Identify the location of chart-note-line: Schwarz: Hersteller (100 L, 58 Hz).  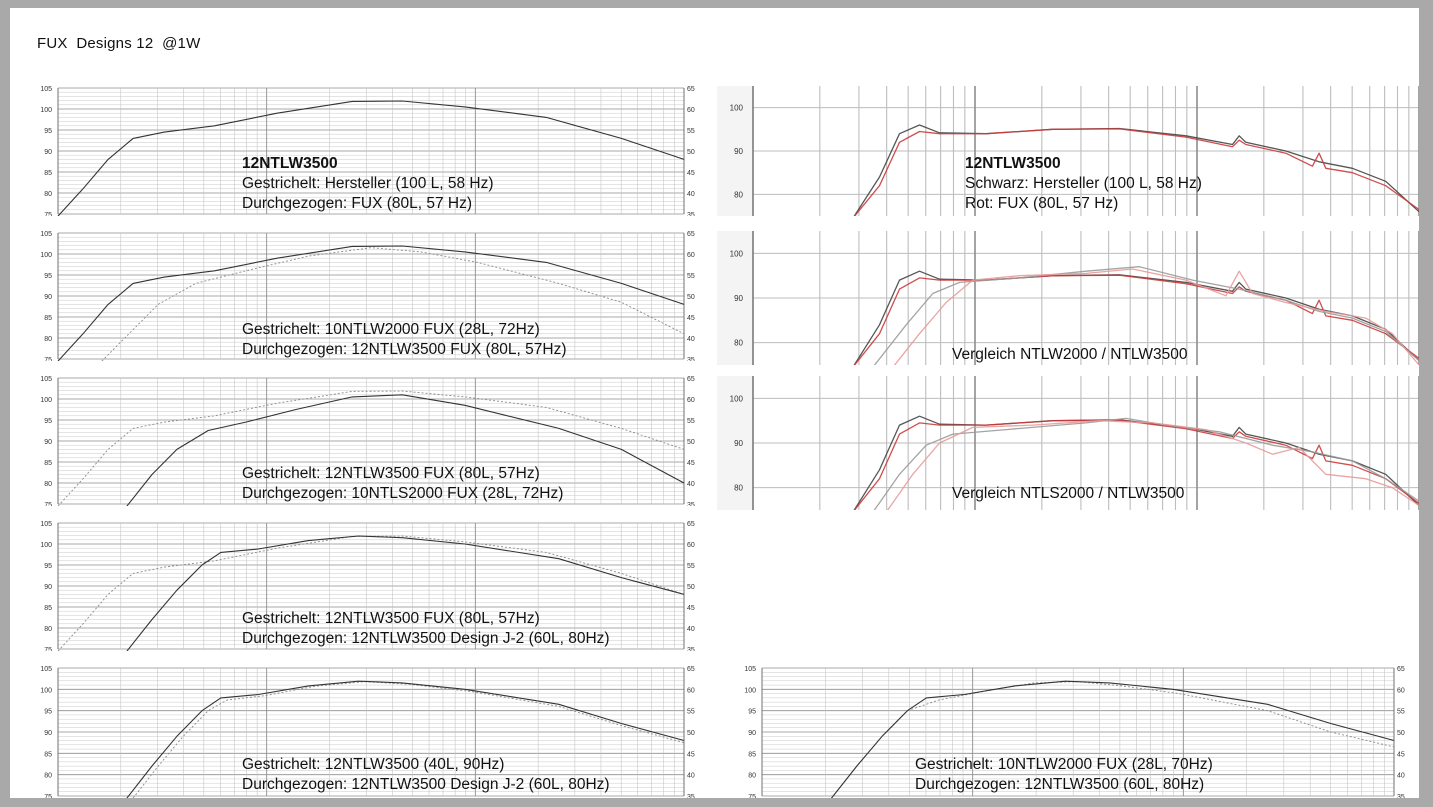
(1083, 183).